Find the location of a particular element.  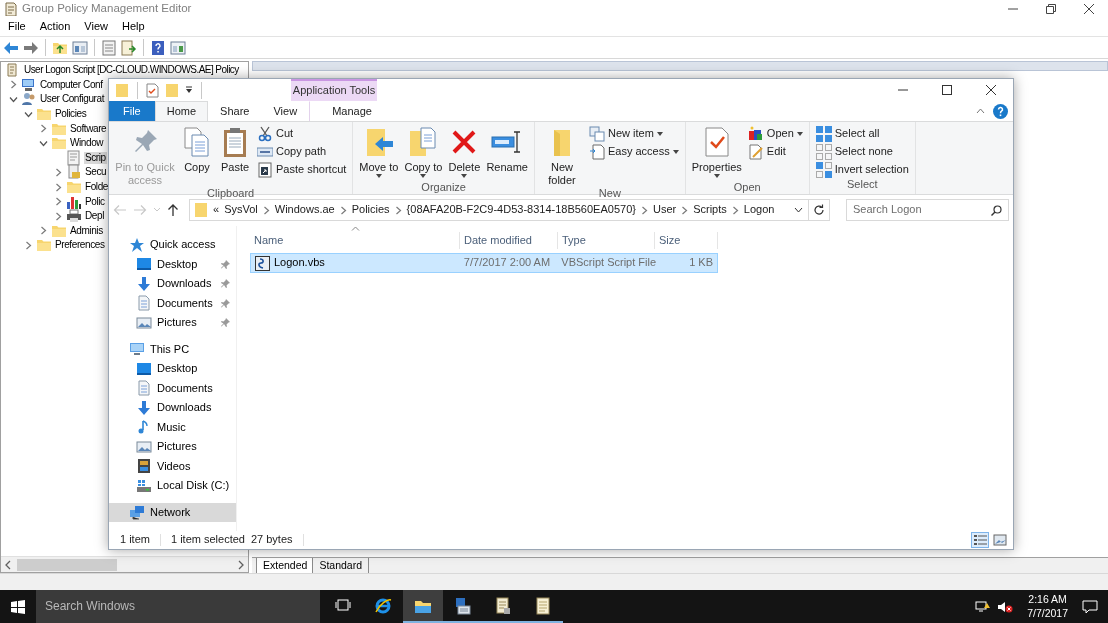

ribbon-button: Copy to is located at coordinates (423, 153).